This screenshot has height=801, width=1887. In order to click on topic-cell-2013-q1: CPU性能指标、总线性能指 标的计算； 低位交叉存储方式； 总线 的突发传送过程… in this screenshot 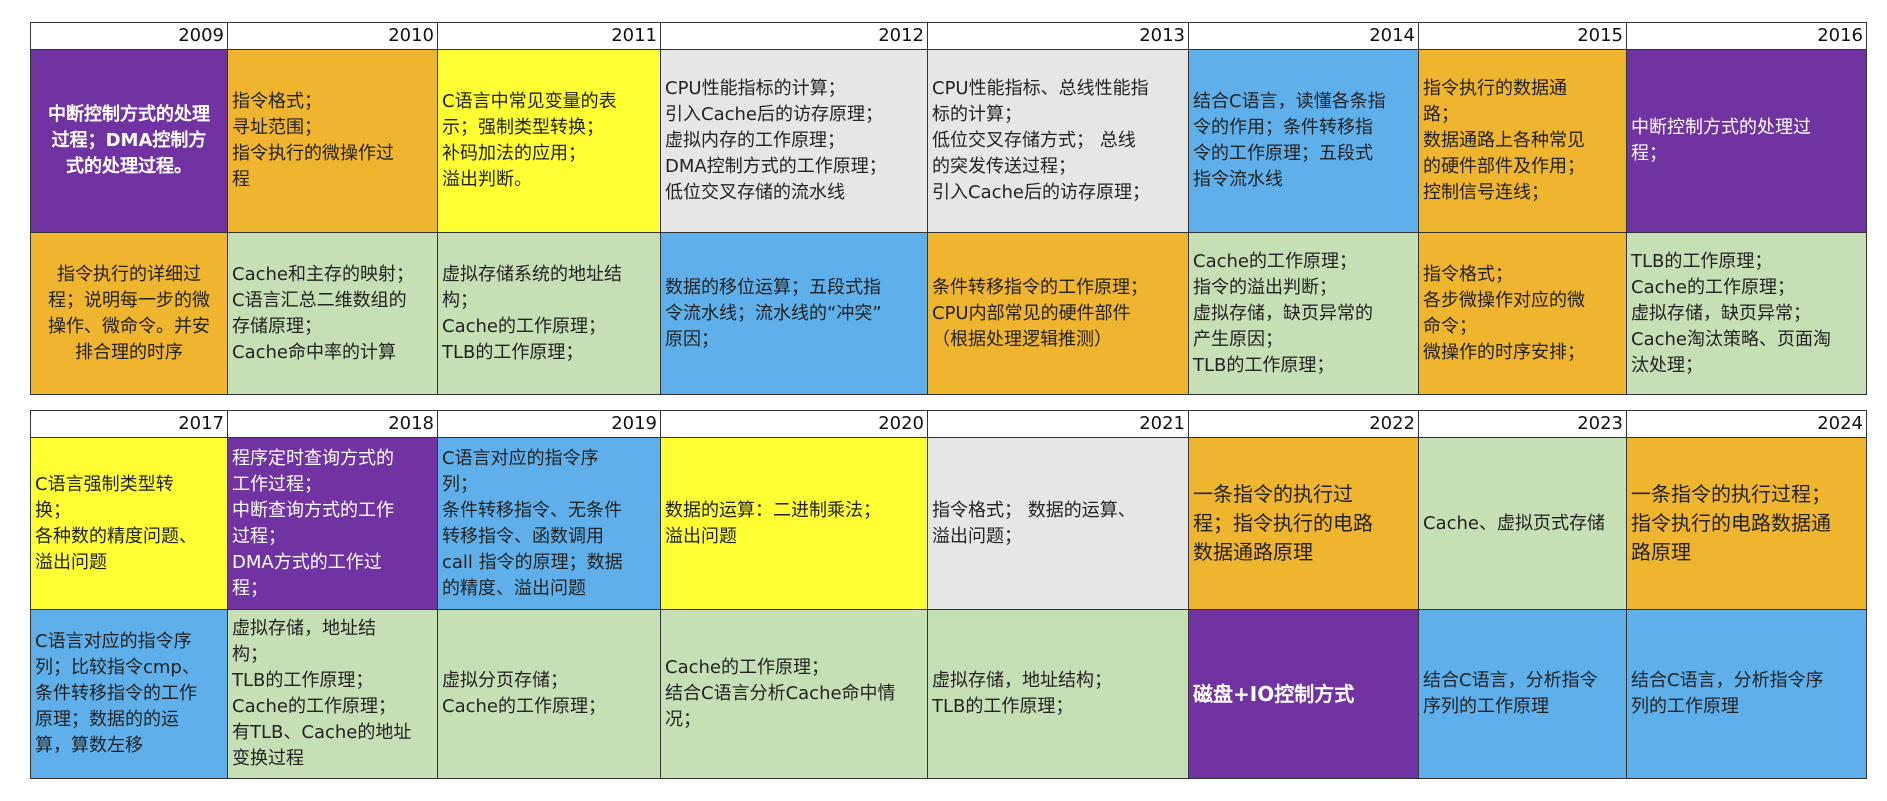, I will do `click(1058, 141)`.